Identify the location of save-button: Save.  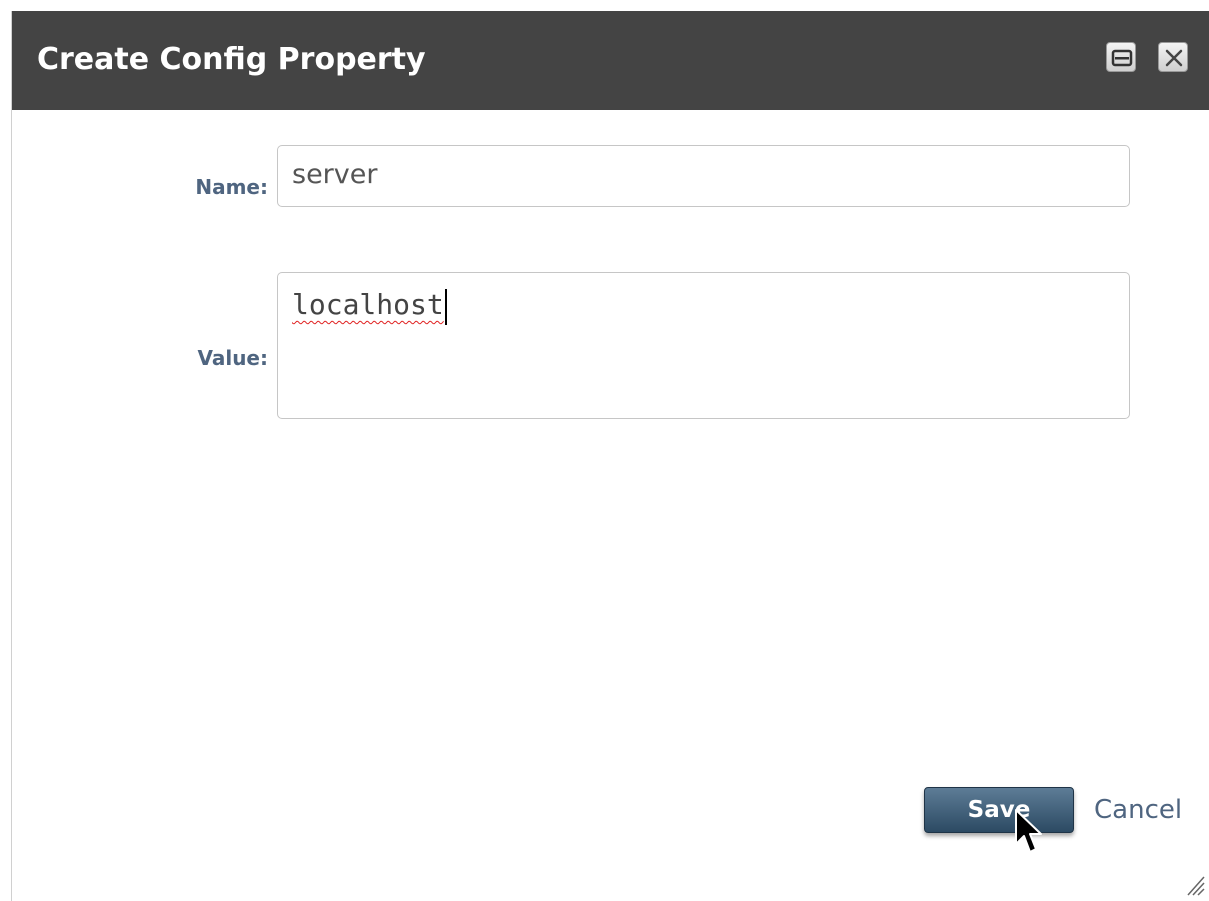
(999, 810).